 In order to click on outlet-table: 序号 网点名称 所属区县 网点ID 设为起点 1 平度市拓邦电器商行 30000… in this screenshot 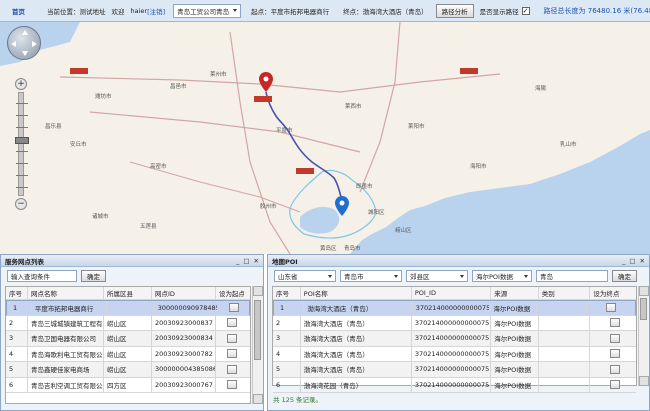, I will do `click(128, 345)`.